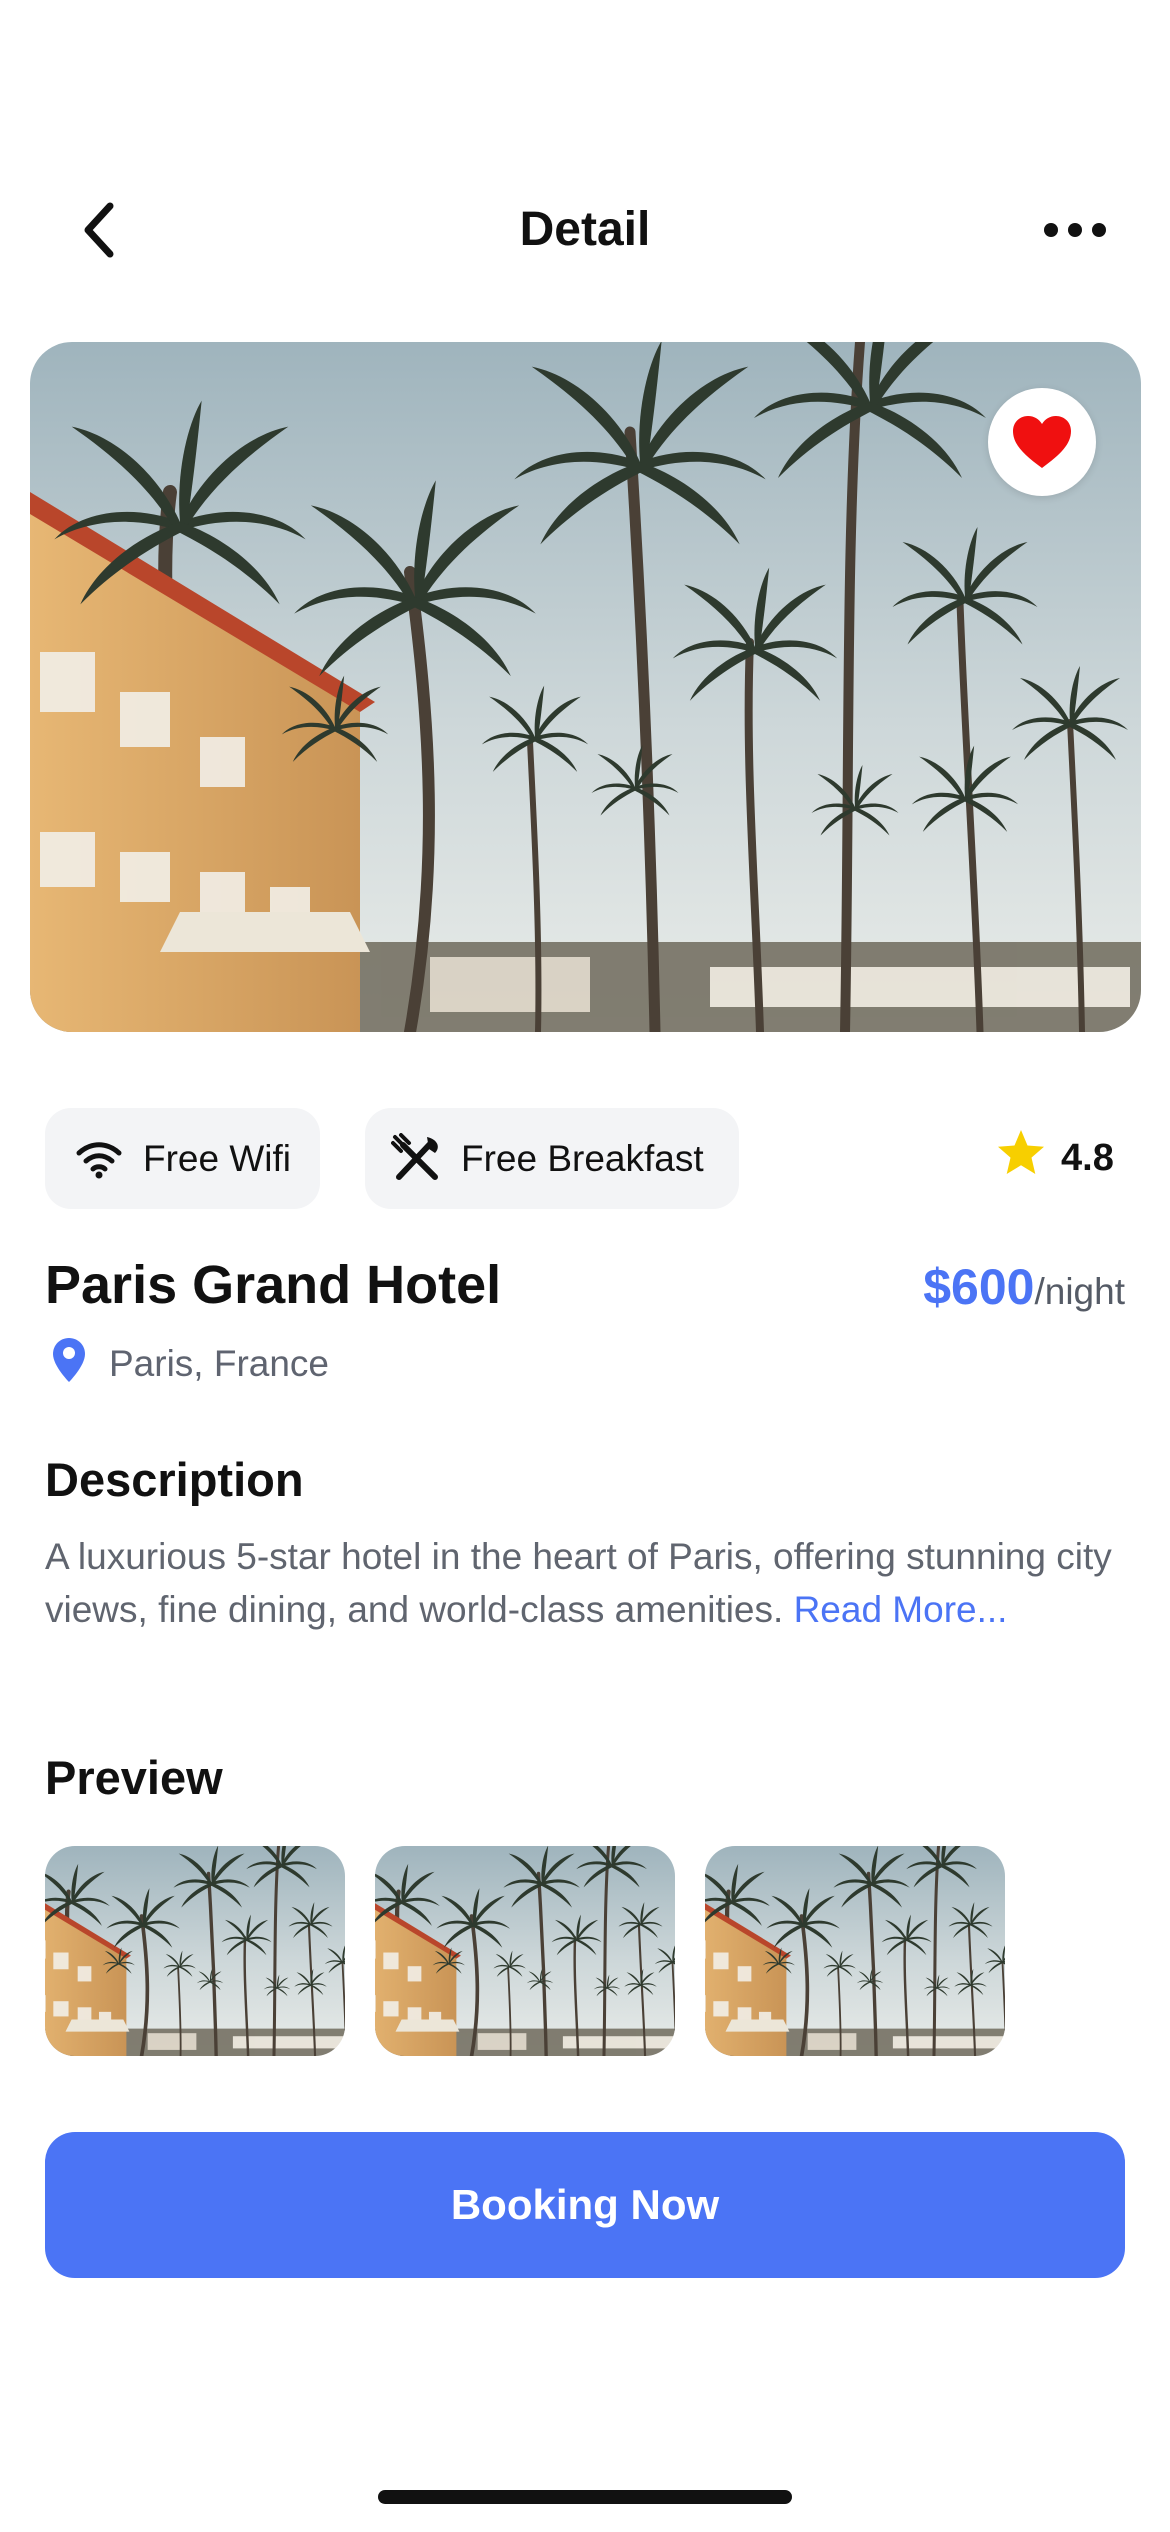 The image size is (1170, 2532). What do you see at coordinates (417, 1159) in the screenshot?
I see `fork-knife-icon` at bounding box center [417, 1159].